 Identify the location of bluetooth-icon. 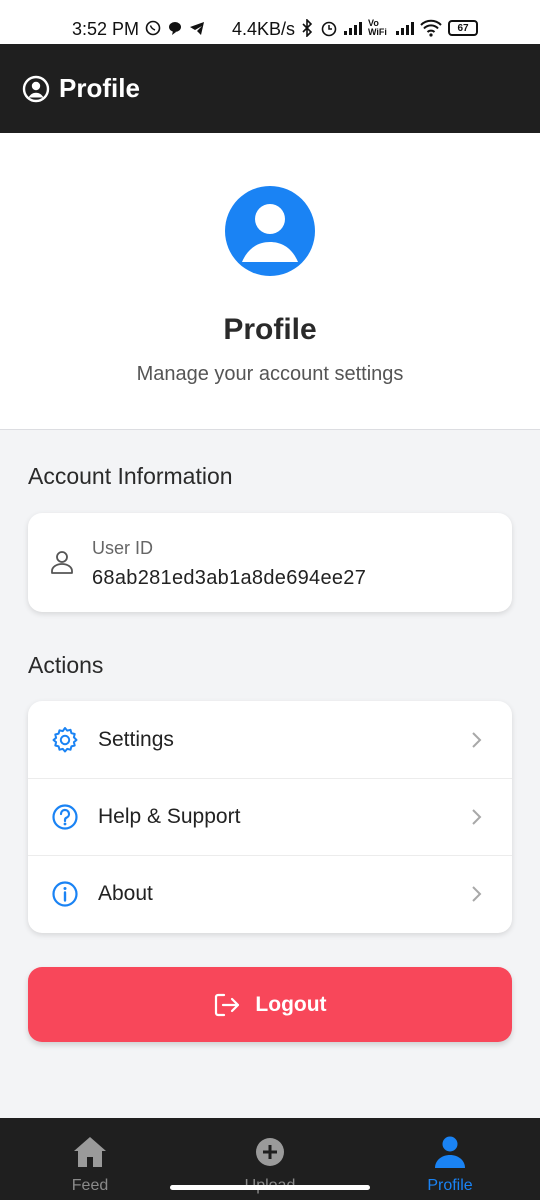
(307, 28).